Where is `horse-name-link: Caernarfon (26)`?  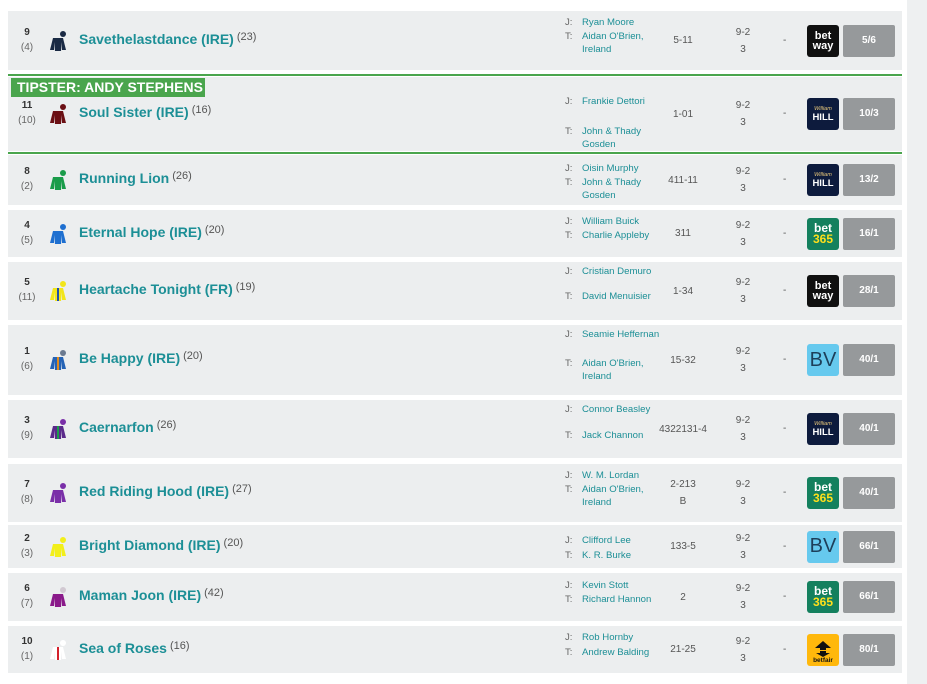 horse-name-link: Caernarfon (26) is located at coordinates (127, 427).